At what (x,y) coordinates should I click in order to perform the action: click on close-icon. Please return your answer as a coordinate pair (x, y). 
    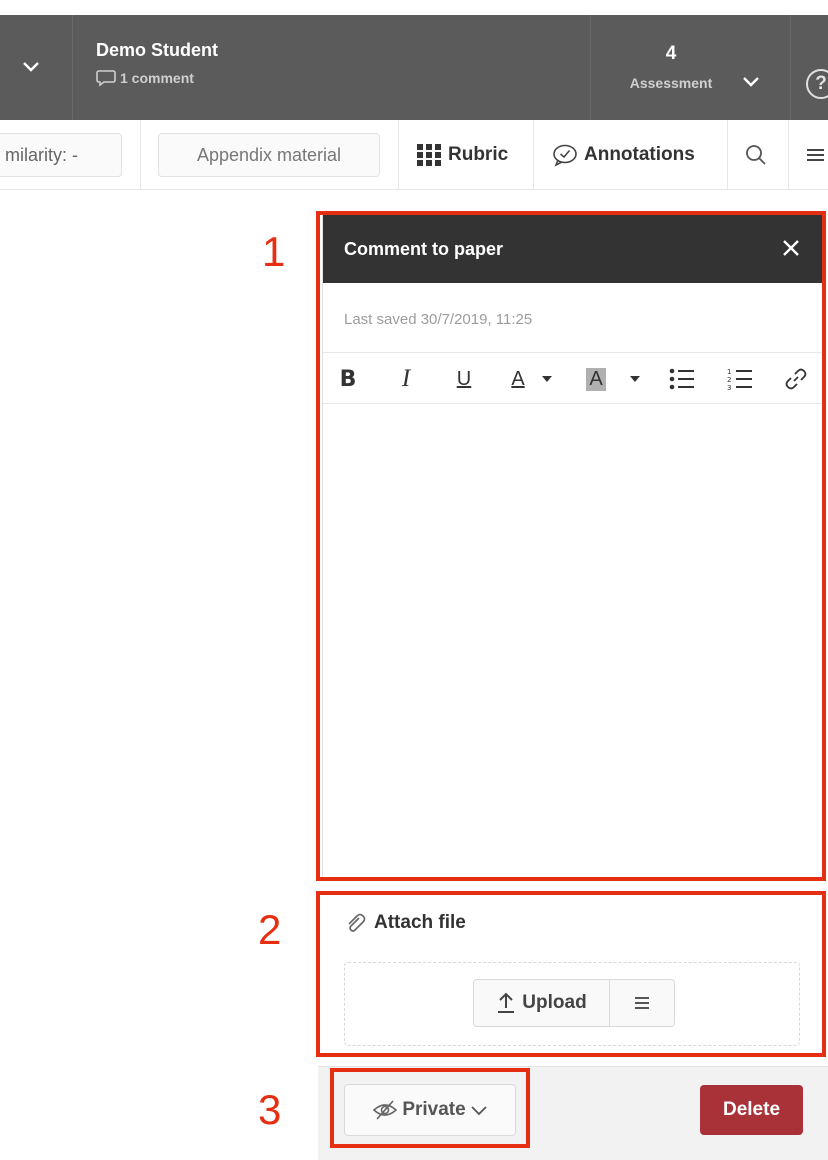
    Looking at the image, I should click on (791, 248).